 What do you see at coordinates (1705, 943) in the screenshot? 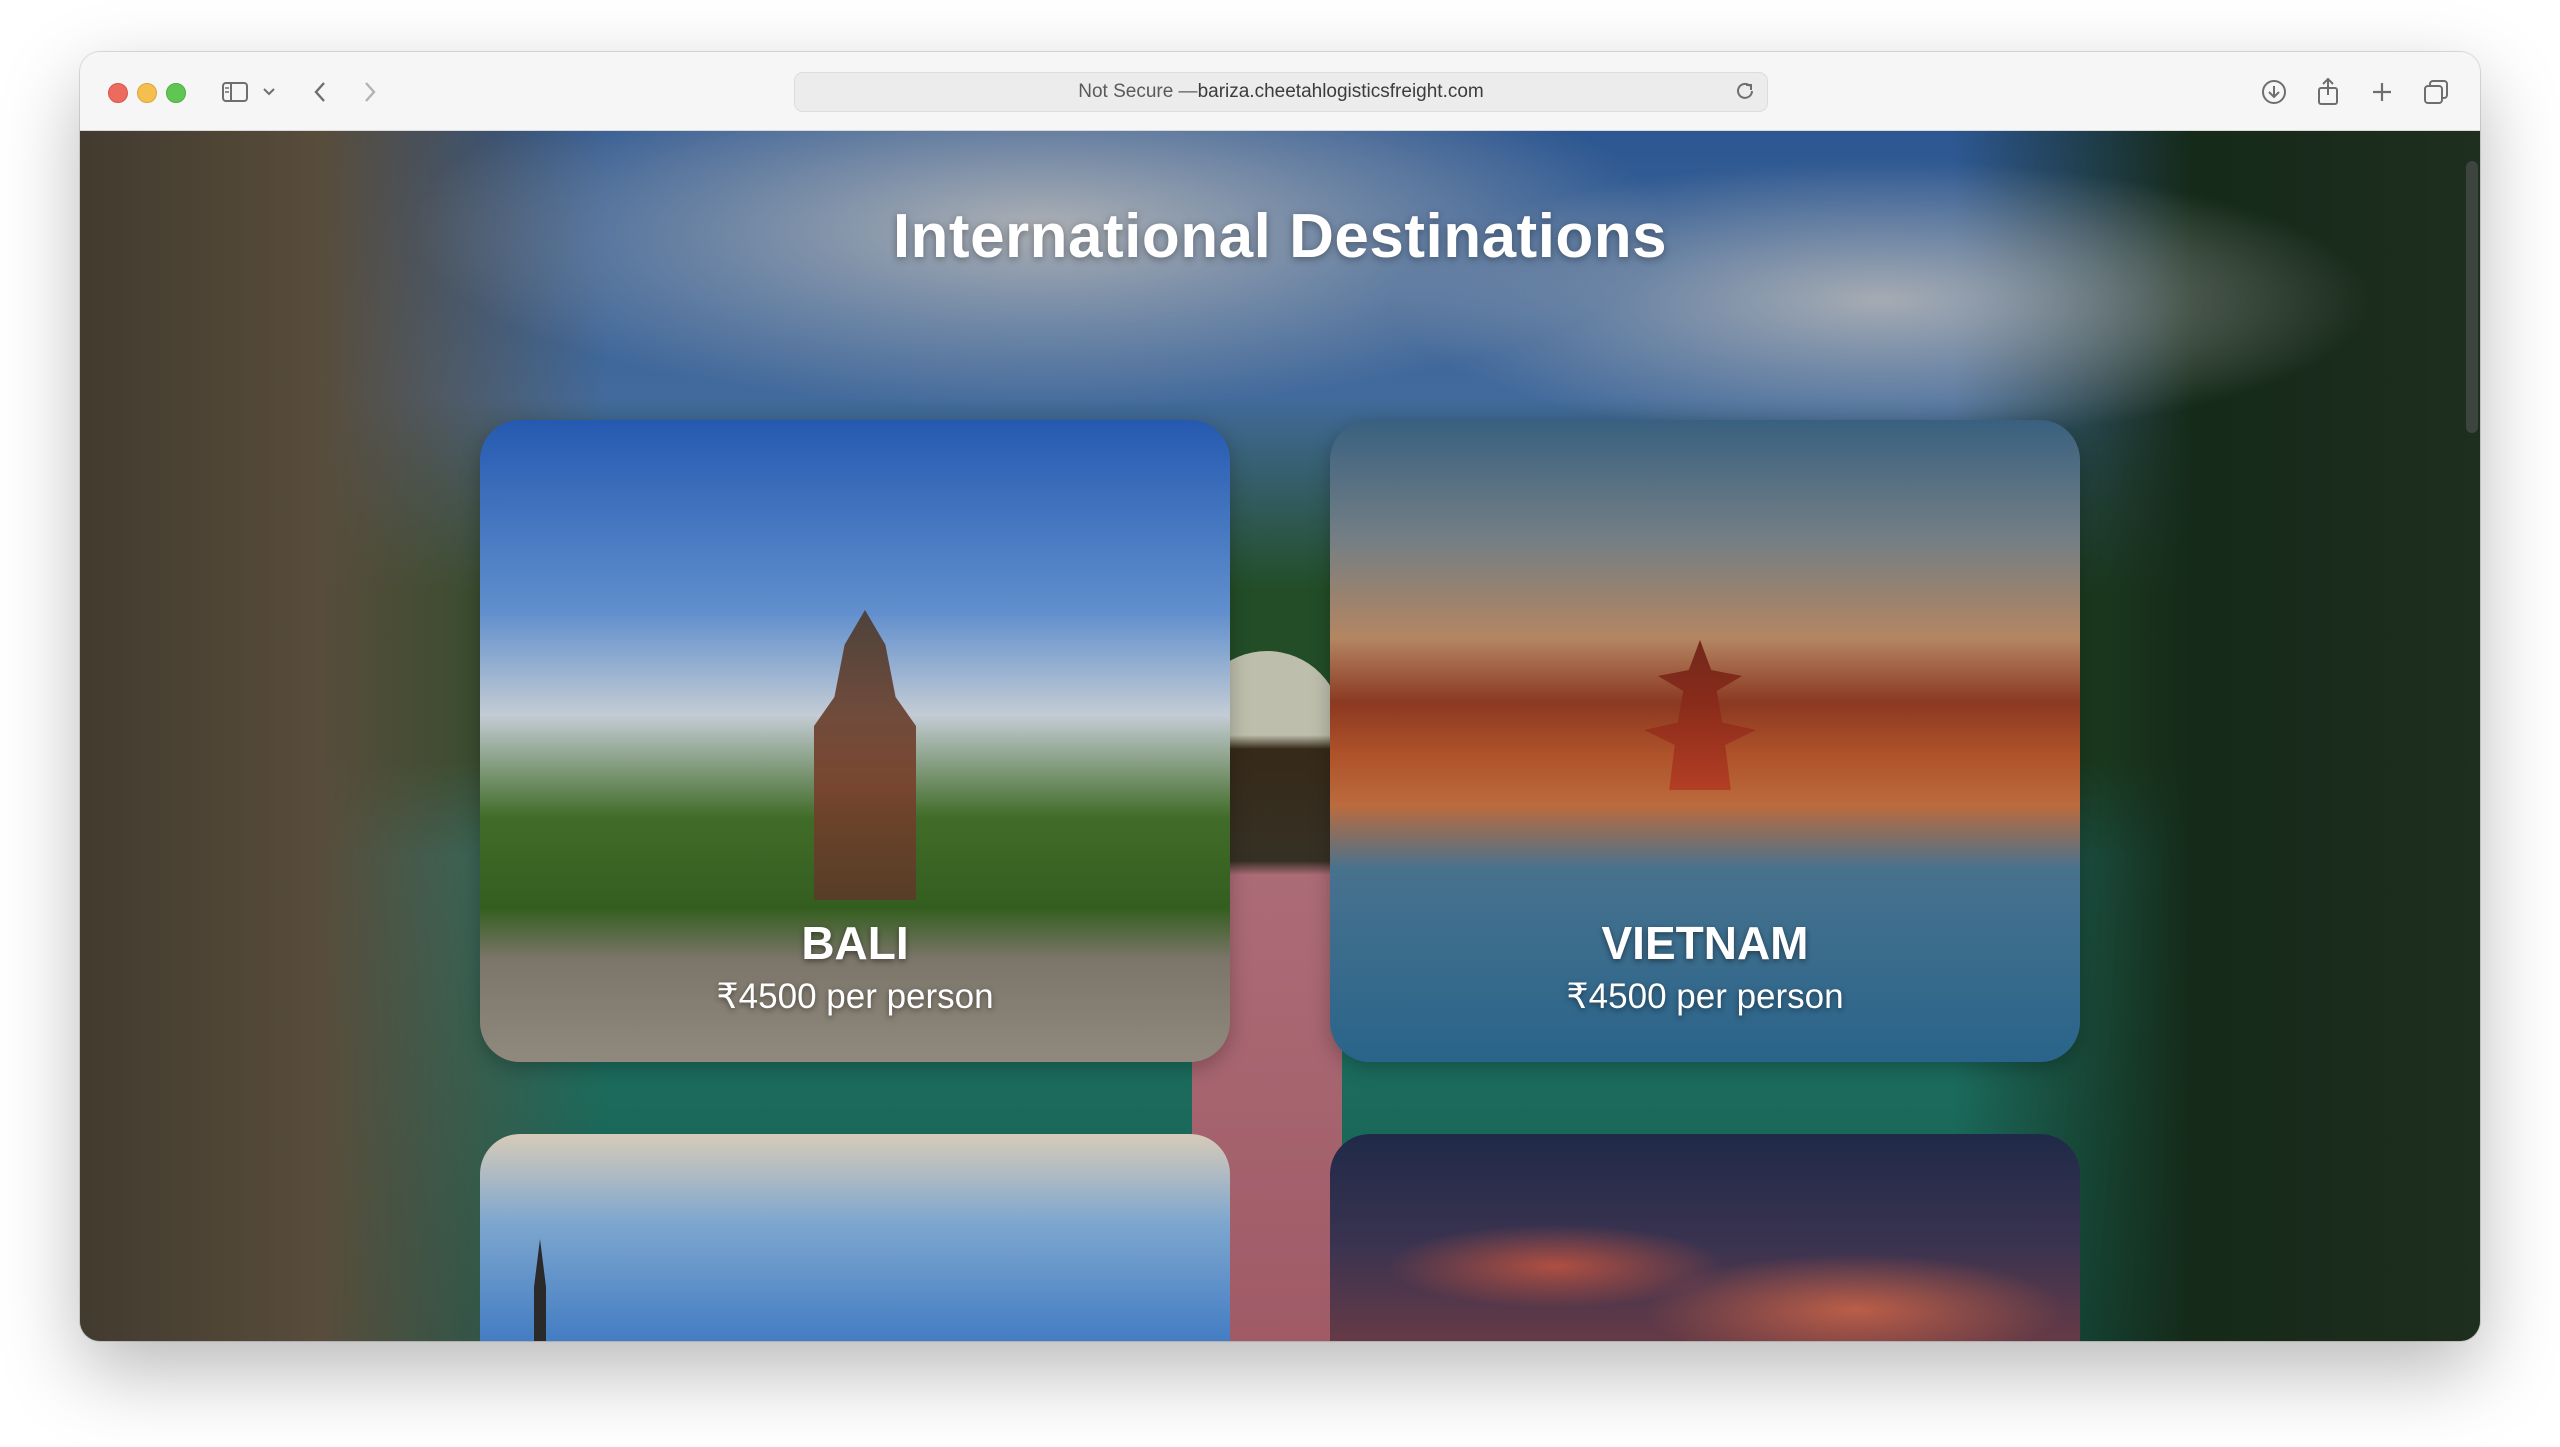
I see `destination-name: VIETNAM` at bounding box center [1705, 943].